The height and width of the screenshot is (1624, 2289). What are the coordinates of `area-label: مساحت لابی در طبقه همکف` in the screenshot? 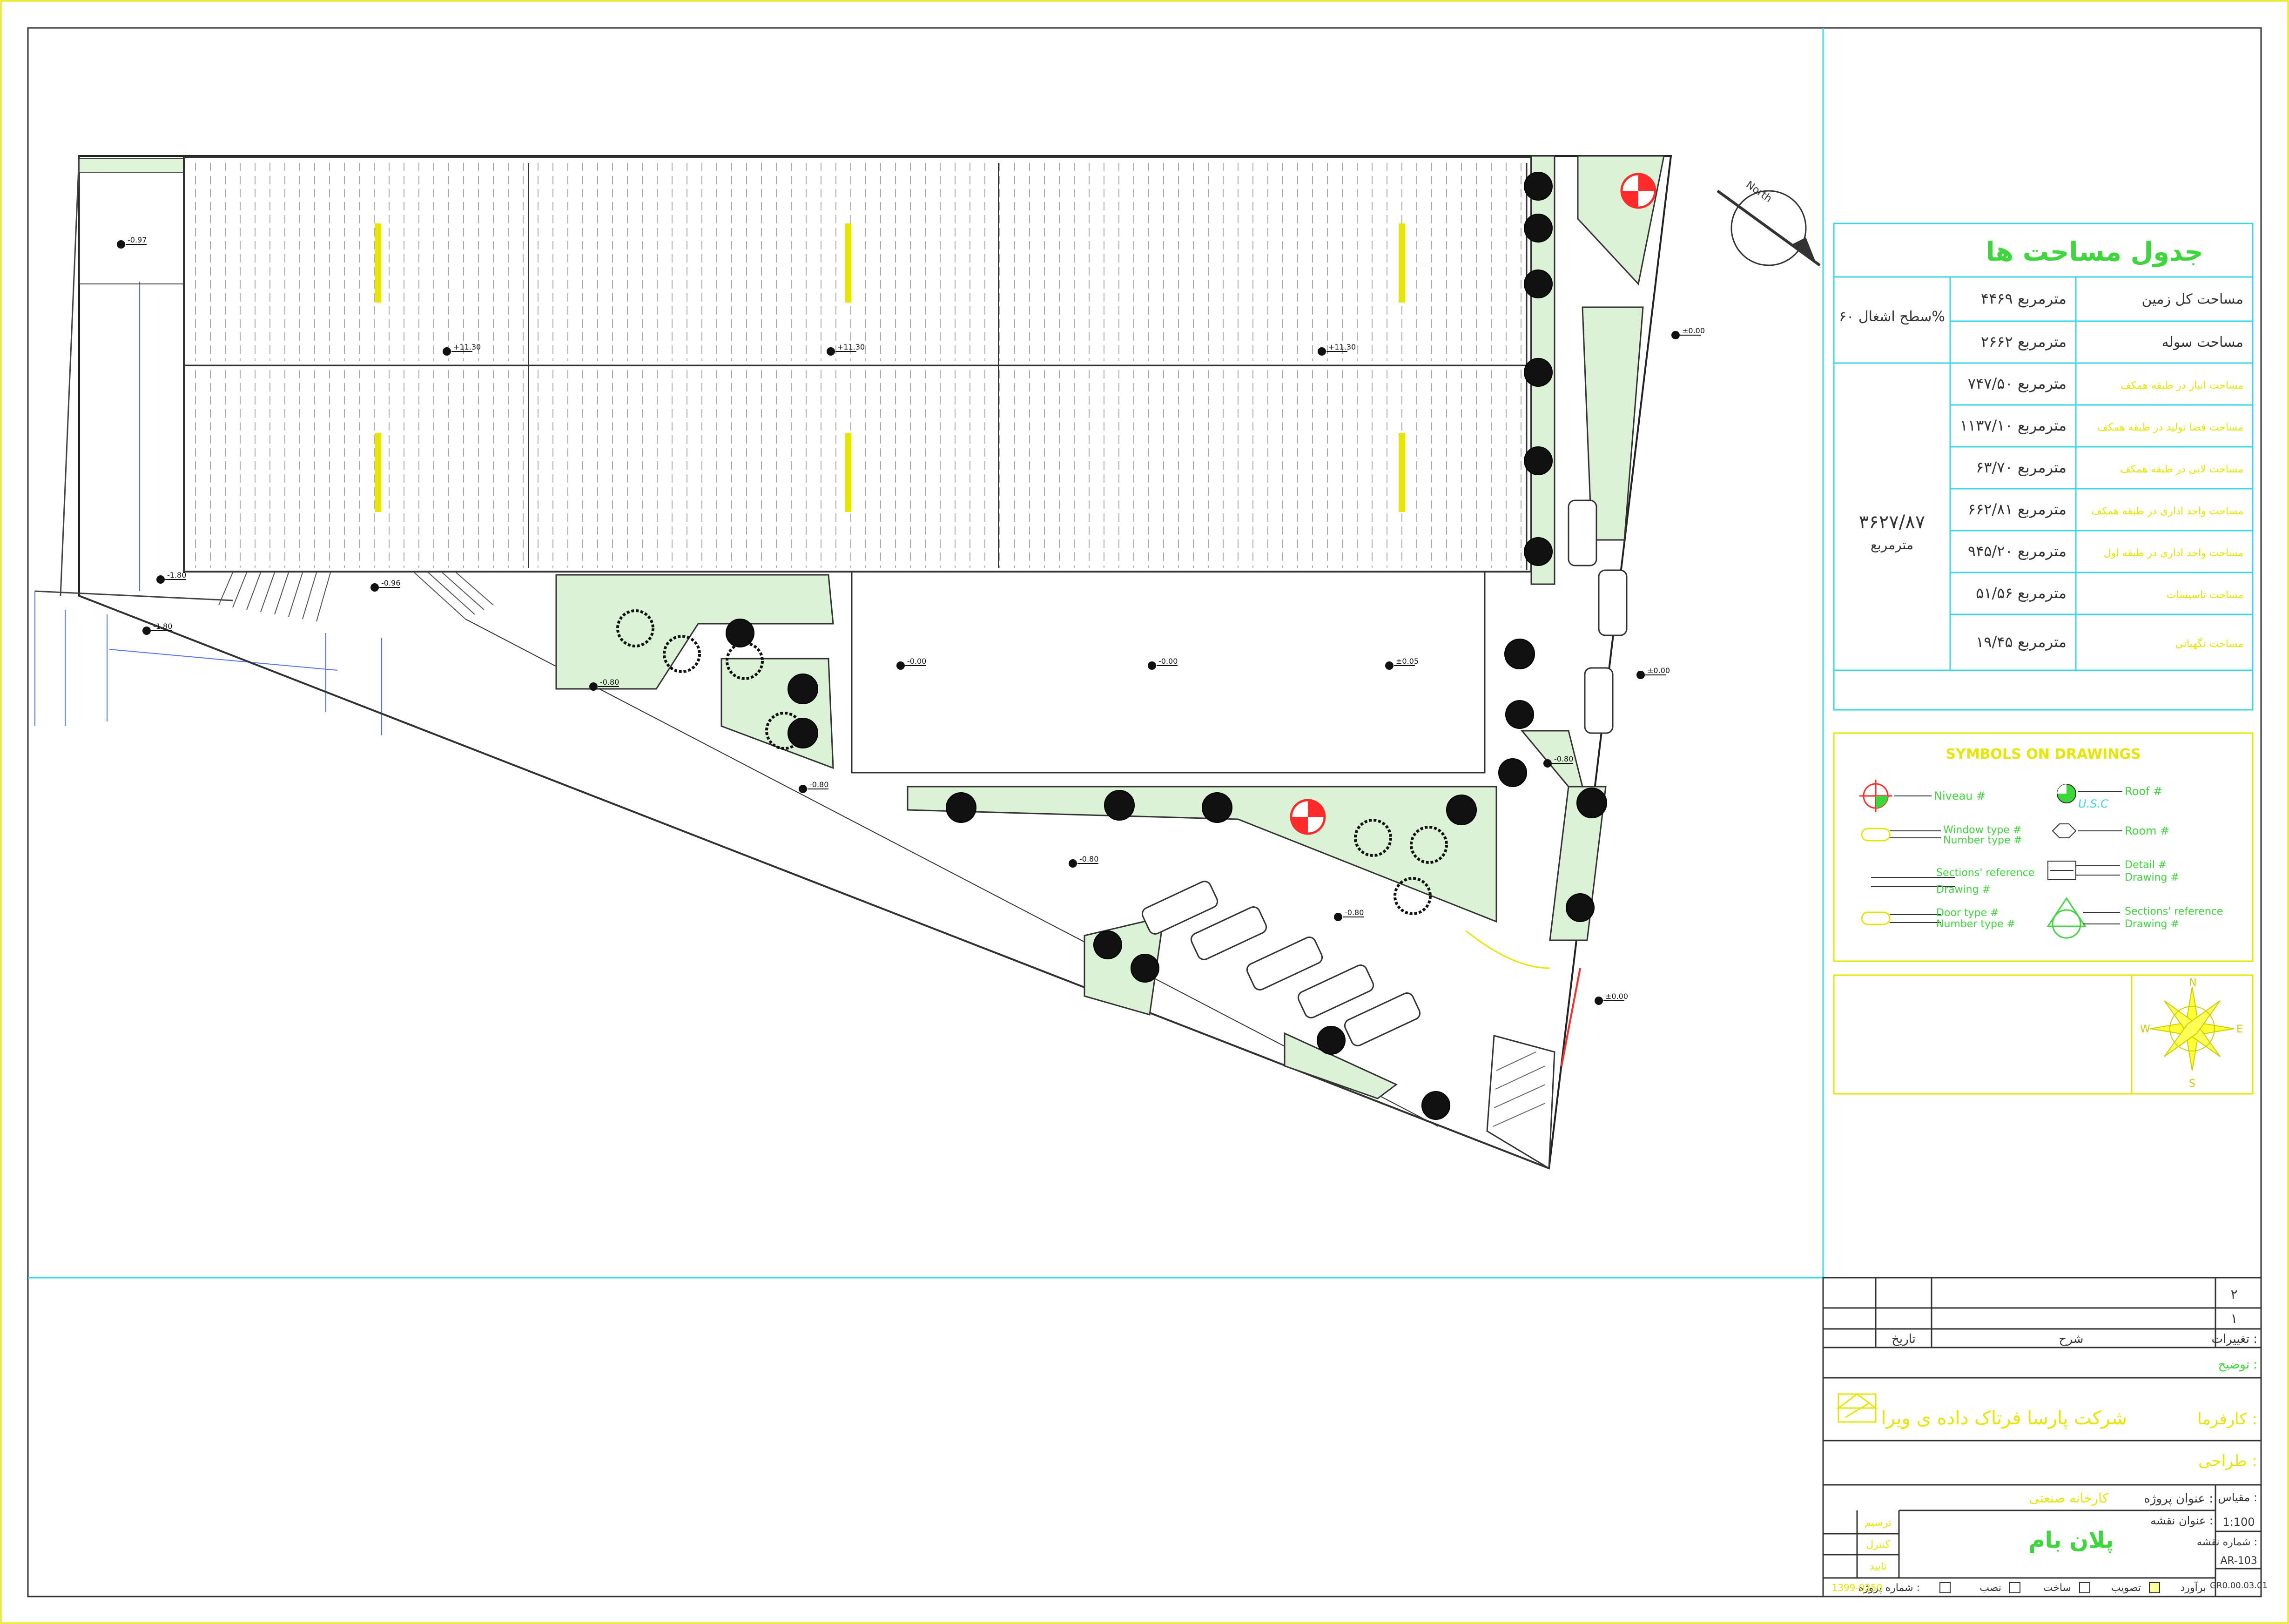 It's located at (2181, 470).